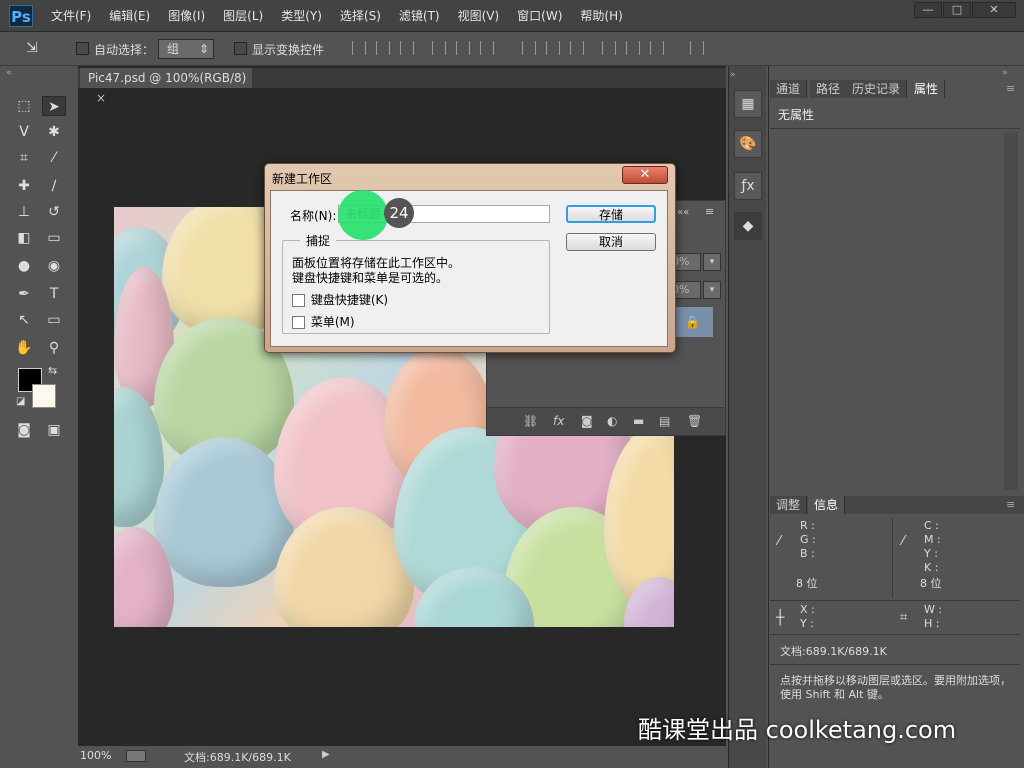 The image size is (1024, 768). Describe the element at coordinates (54, 266) in the screenshot. I see `dodge-tool-icon: ◉` at that location.